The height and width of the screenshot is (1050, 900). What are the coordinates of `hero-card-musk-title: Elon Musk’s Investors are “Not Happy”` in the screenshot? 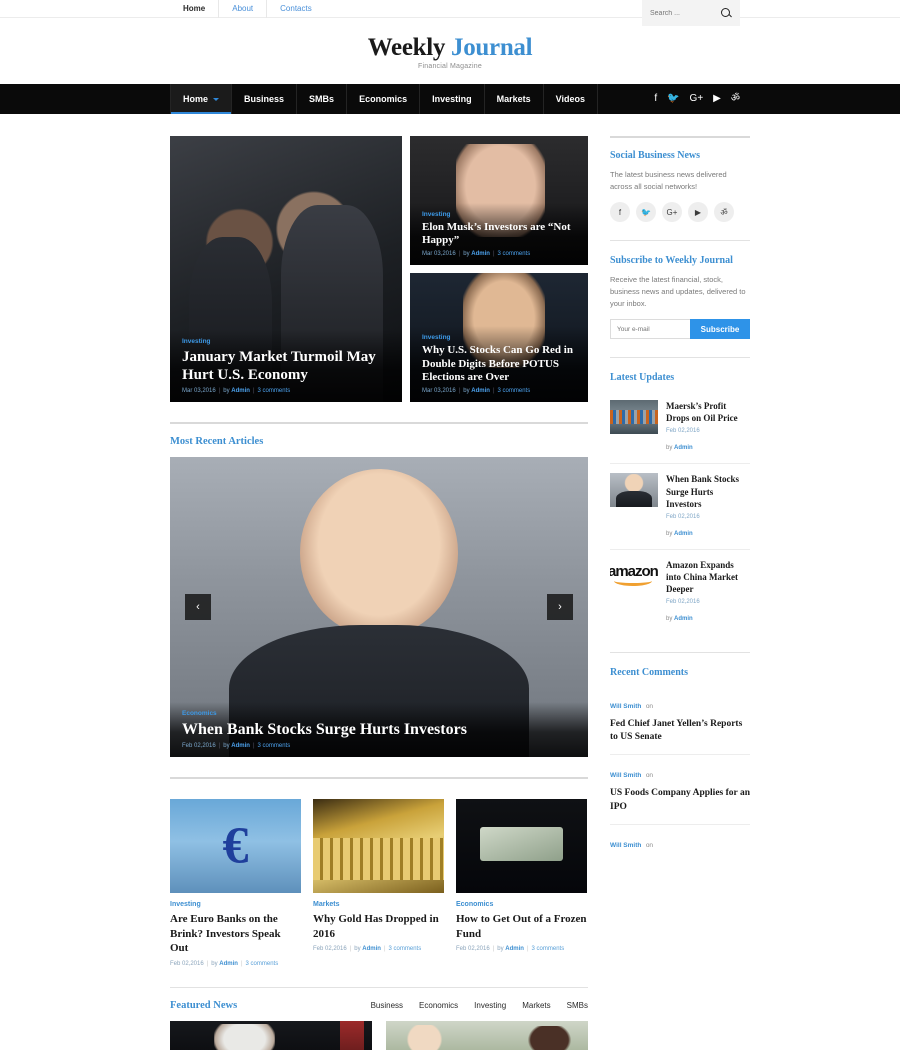 It's located at (499, 234).